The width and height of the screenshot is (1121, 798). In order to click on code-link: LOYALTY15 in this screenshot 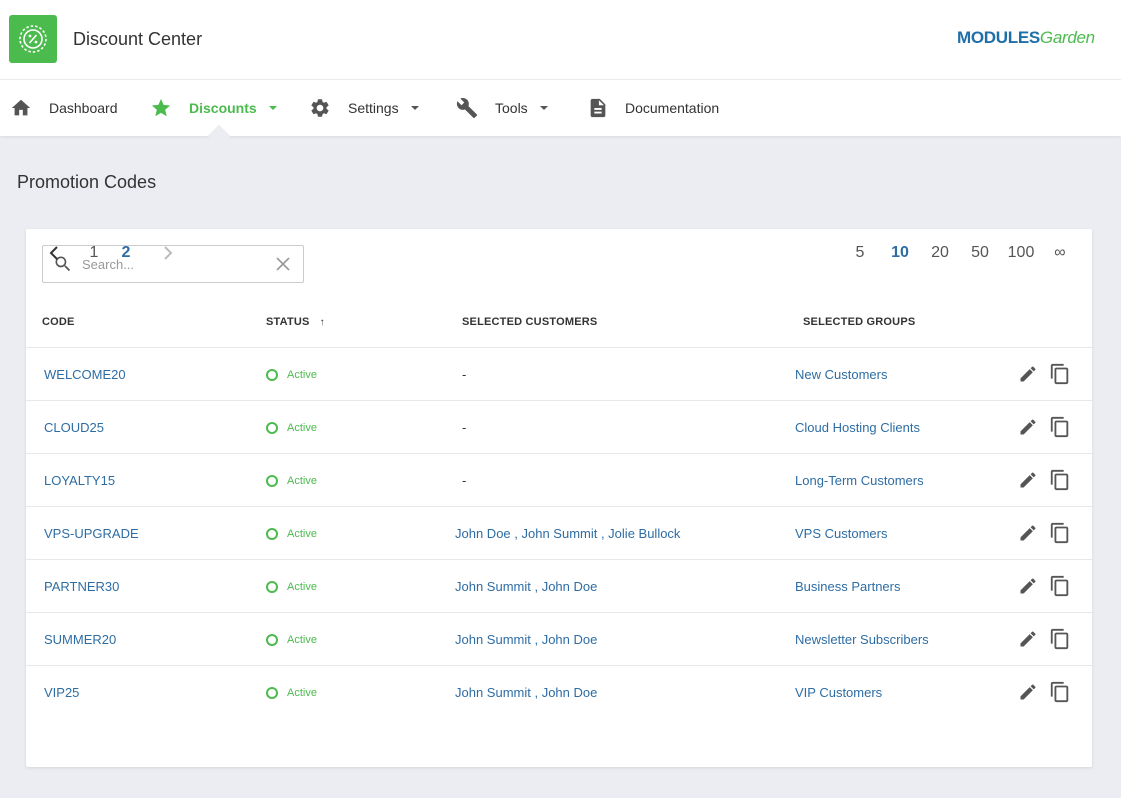, I will do `click(79, 480)`.